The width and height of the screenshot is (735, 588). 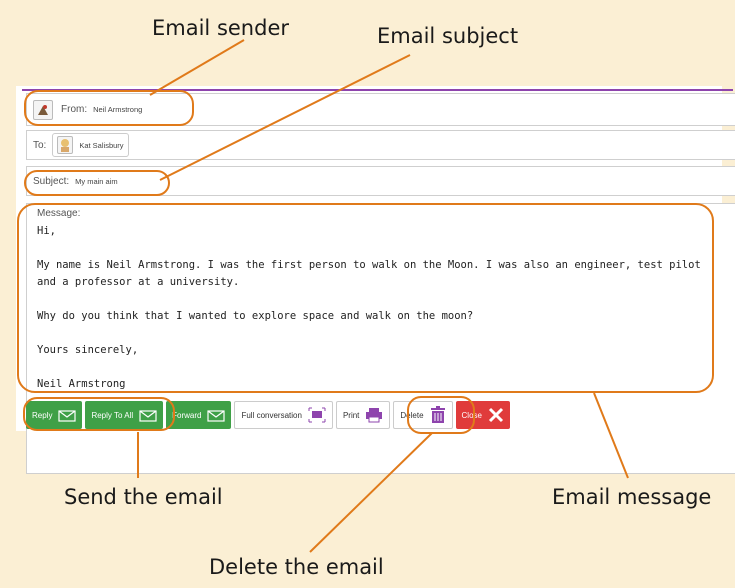 What do you see at coordinates (380, 109) in the screenshot?
I see `from-row: From: Neil Armstrong` at bounding box center [380, 109].